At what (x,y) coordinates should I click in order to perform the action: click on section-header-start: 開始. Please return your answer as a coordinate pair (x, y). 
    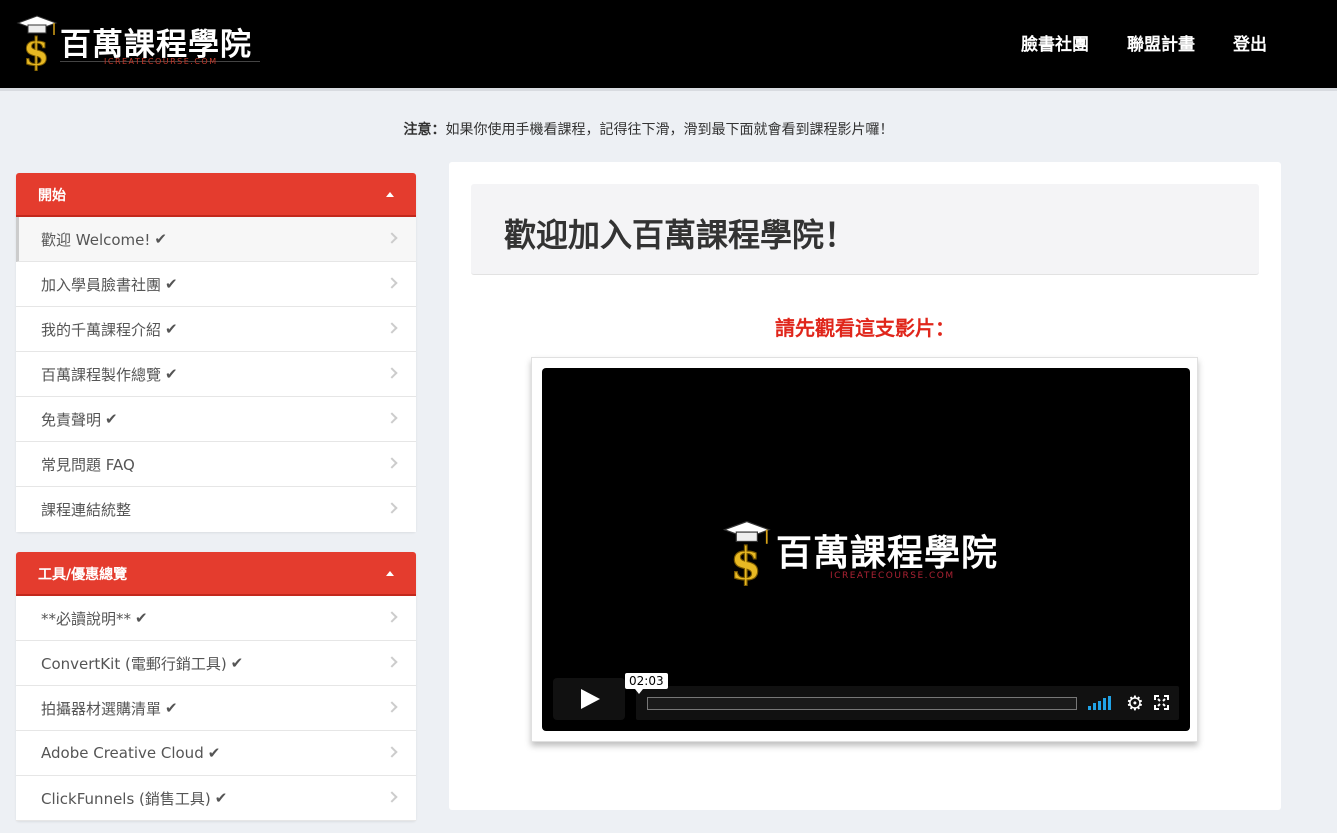
    Looking at the image, I should click on (216, 195).